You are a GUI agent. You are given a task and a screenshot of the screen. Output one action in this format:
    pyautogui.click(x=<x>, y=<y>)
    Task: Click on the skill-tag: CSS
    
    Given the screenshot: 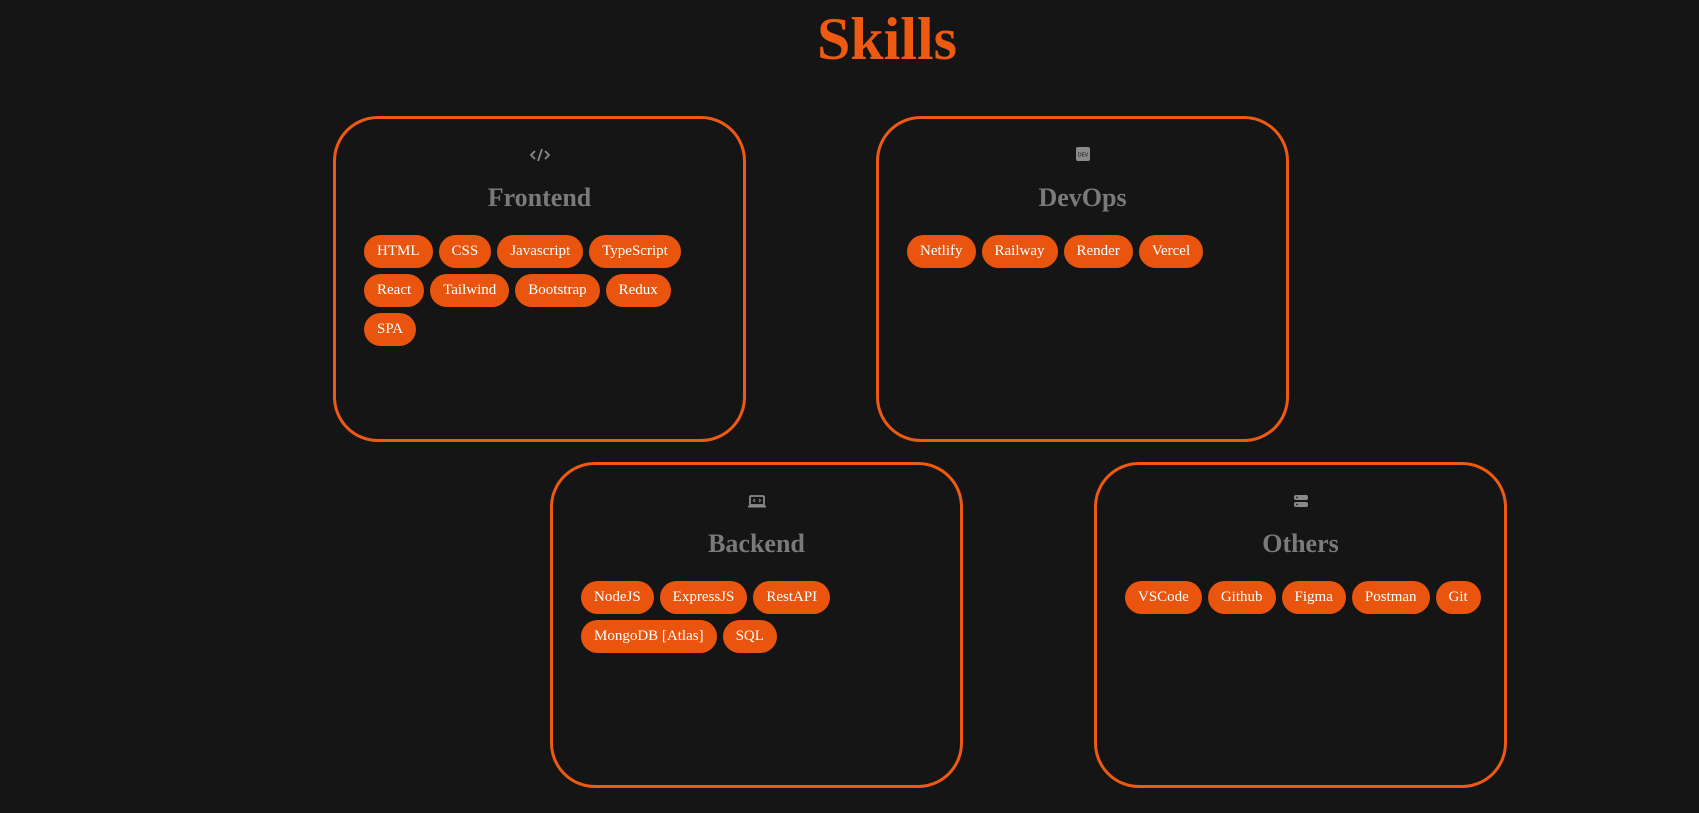 What is the action you would take?
    pyautogui.click(x=465, y=251)
    